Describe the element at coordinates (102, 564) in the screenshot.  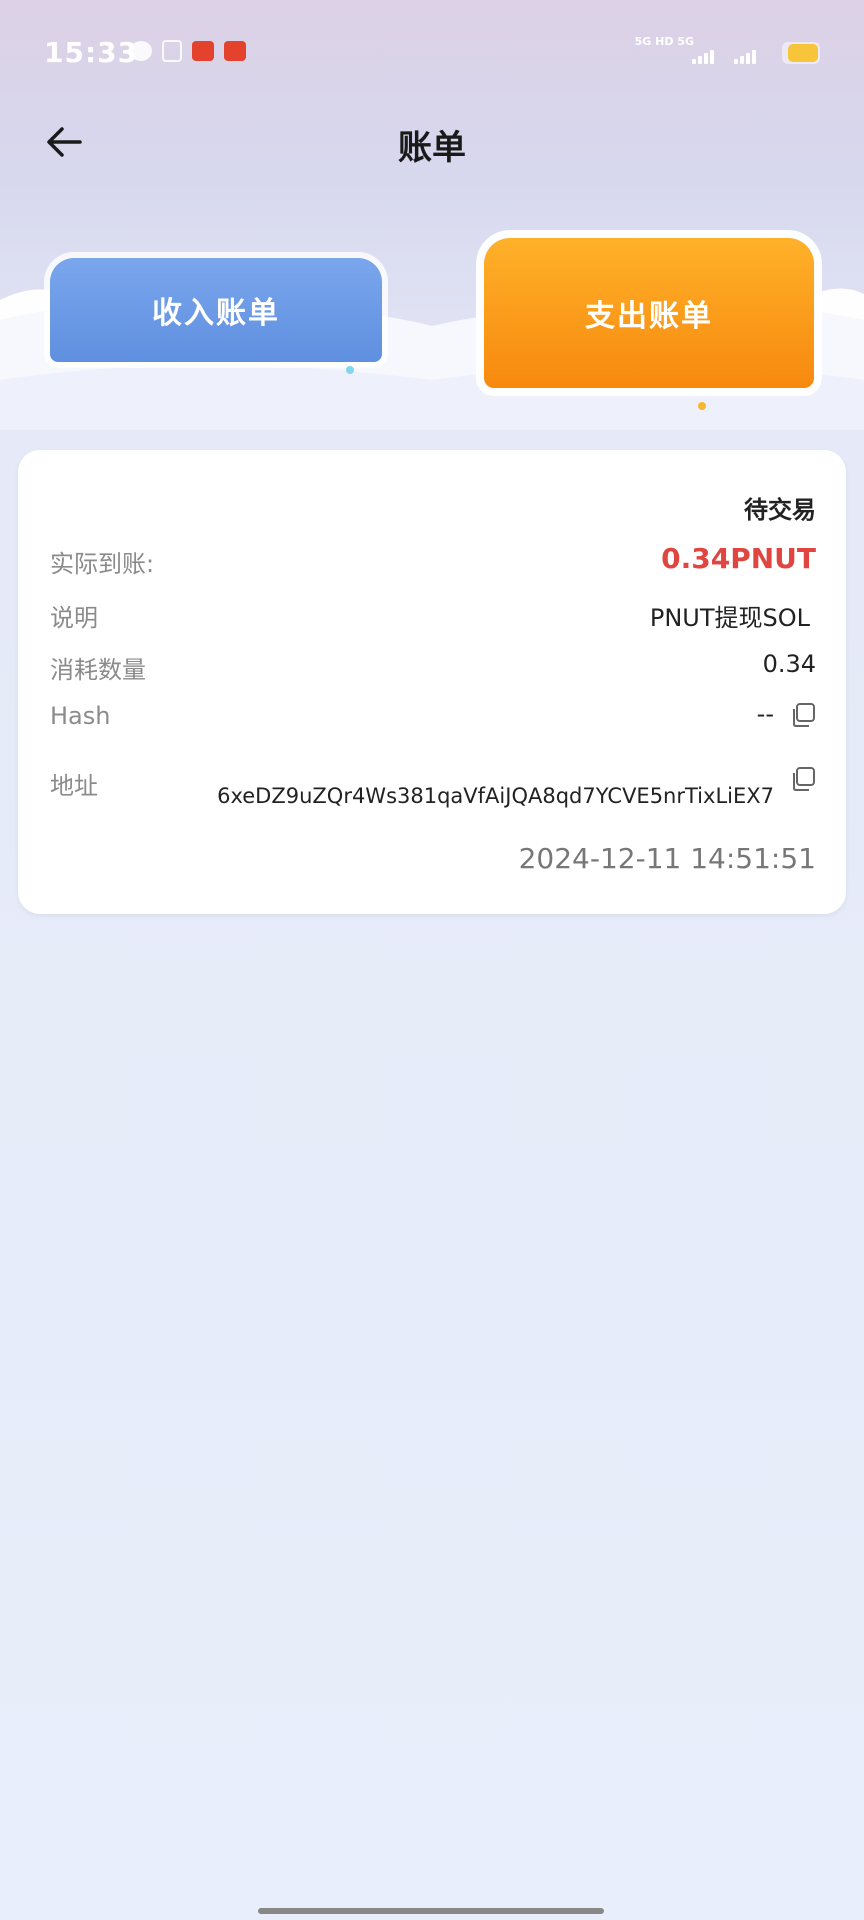
I see `received-label: 实际到账:` at that location.